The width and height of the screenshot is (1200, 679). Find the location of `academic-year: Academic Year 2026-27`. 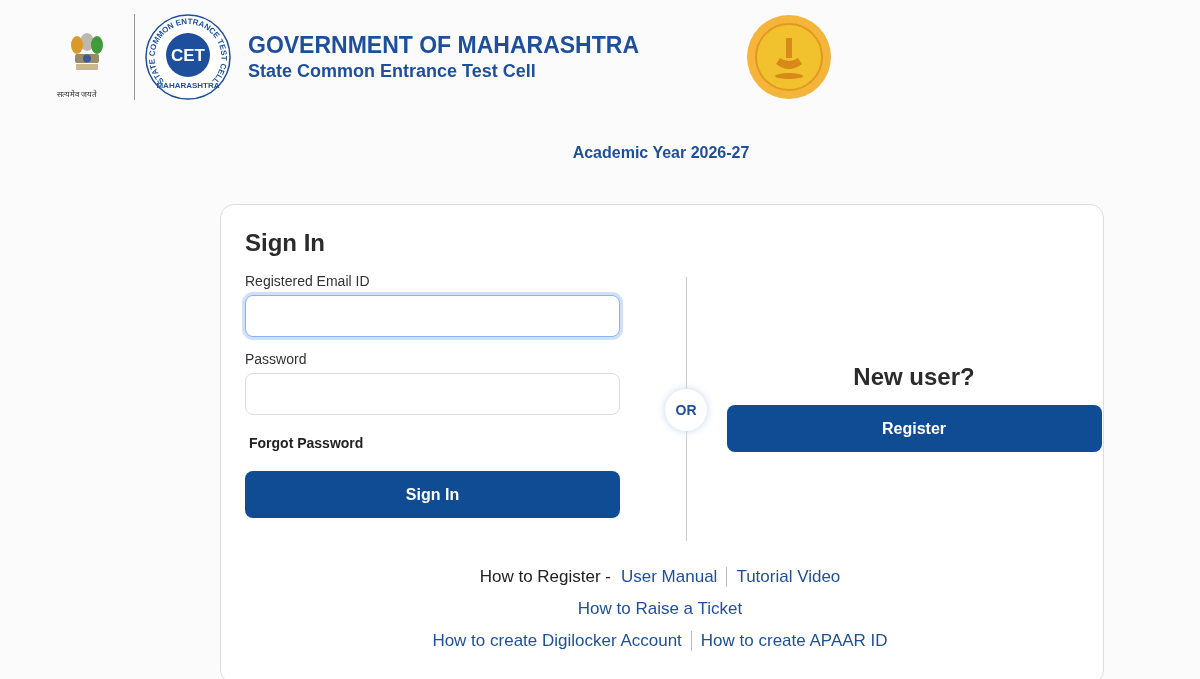

academic-year: Academic Year 2026-27 is located at coordinates (661, 153).